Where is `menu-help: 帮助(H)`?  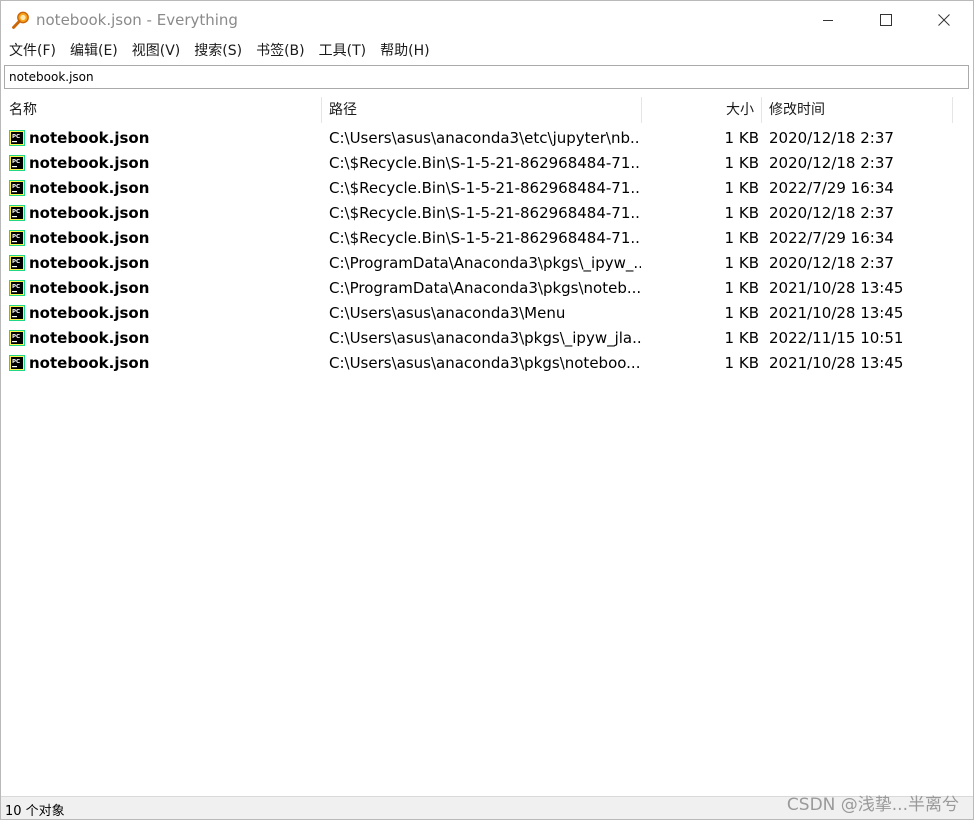
menu-help: 帮助(H) is located at coordinates (404, 51).